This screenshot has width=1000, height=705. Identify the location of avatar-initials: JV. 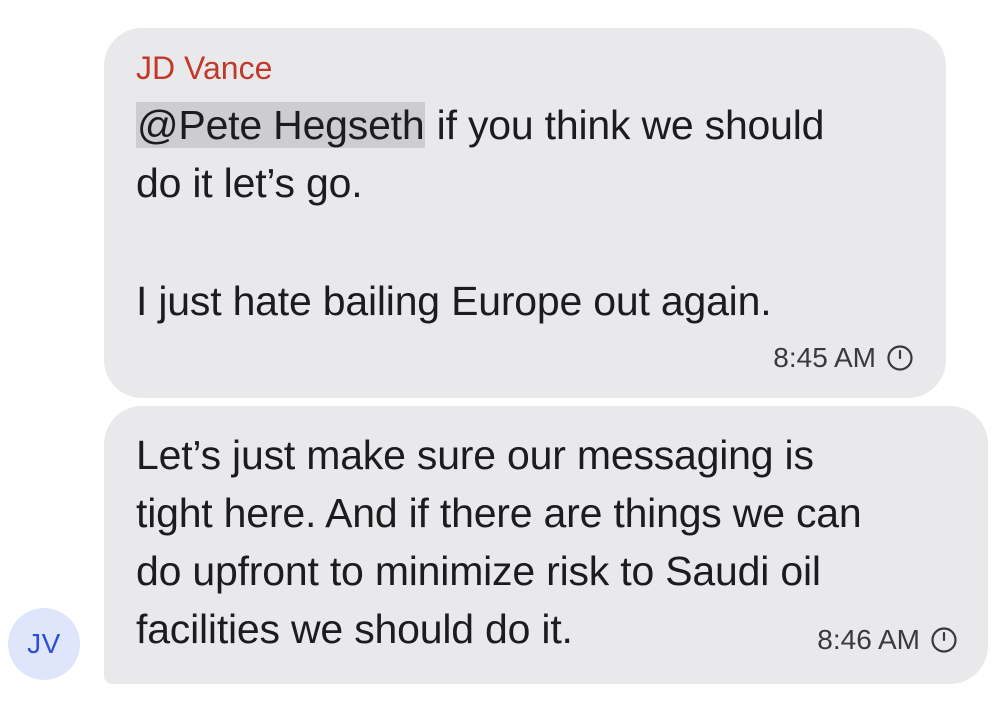
(44, 643).